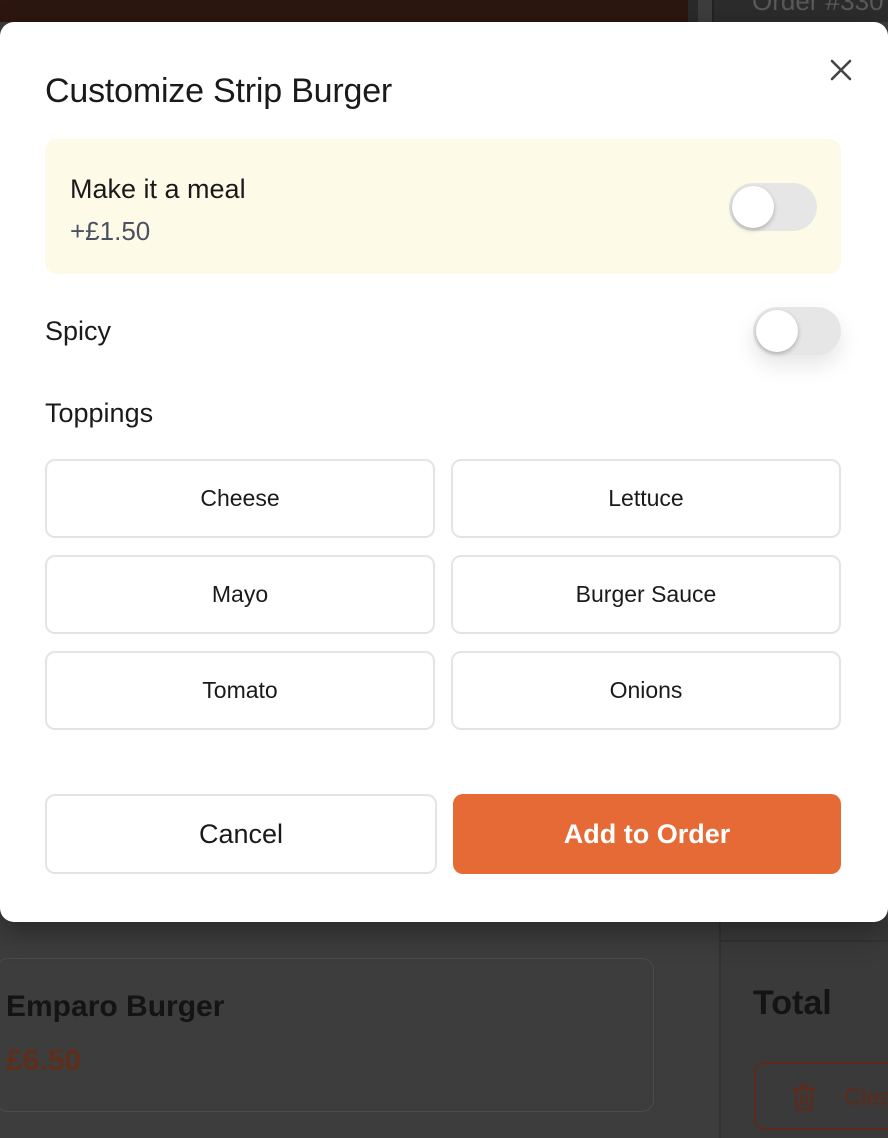 The image size is (888, 1138). Describe the element at coordinates (693, 11) in the screenshot. I see `background-divider` at that location.